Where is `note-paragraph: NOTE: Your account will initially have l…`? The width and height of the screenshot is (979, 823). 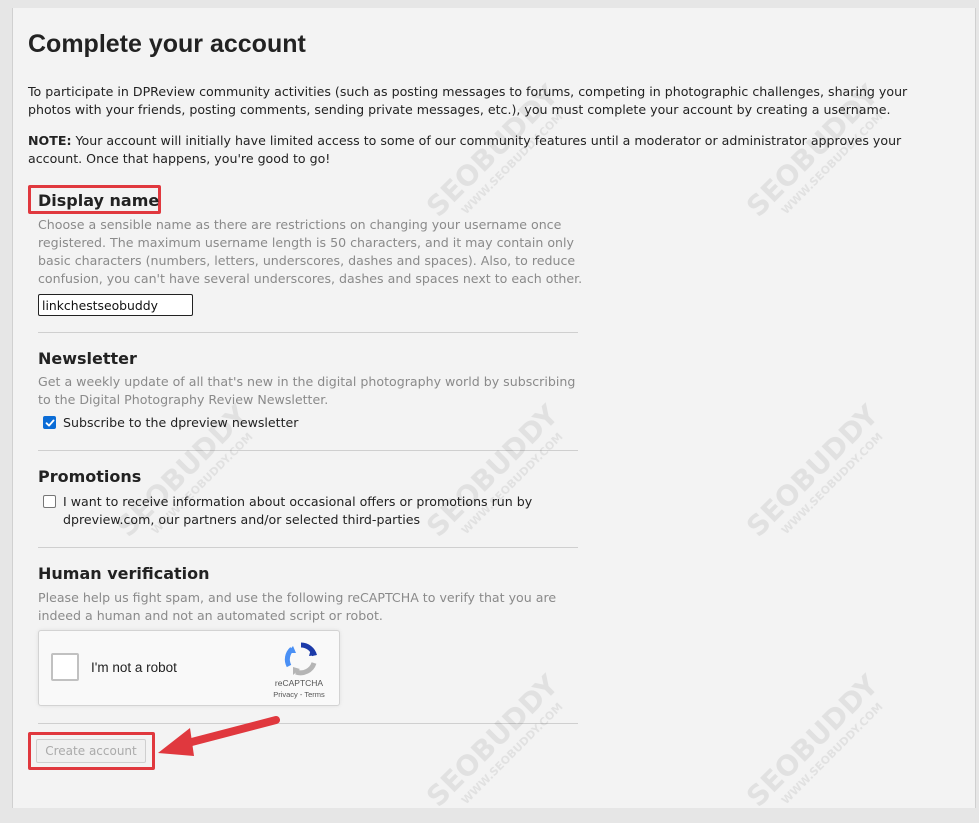 note-paragraph: NOTE: Your account will initially have l… is located at coordinates (490, 150).